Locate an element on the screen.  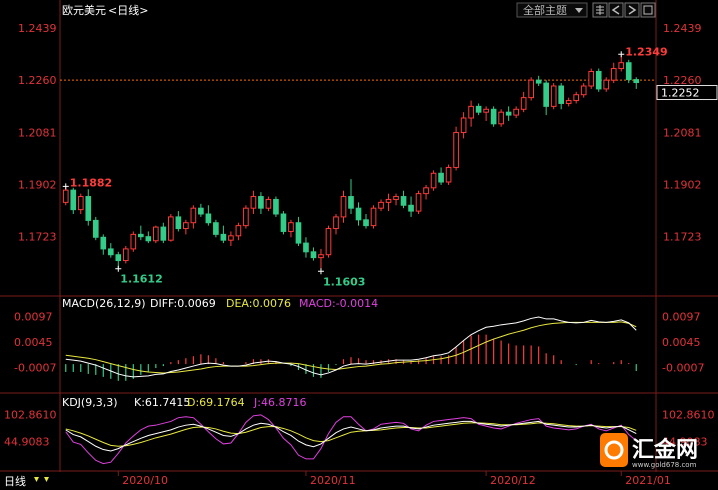
scroll-up-icon is located at coordinates (36, 479).